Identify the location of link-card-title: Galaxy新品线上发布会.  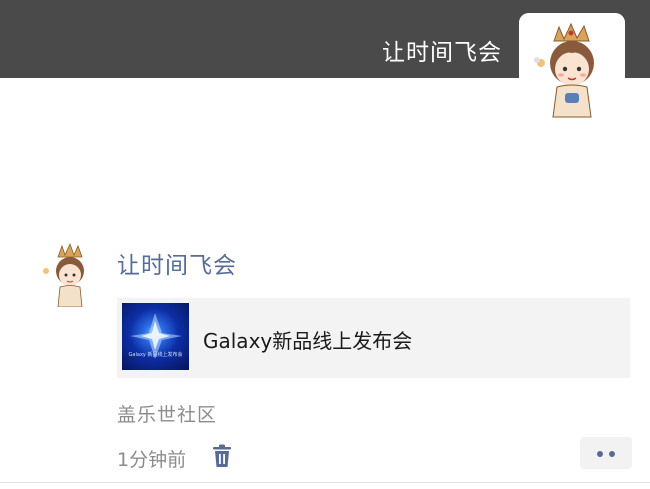
(308, 341).